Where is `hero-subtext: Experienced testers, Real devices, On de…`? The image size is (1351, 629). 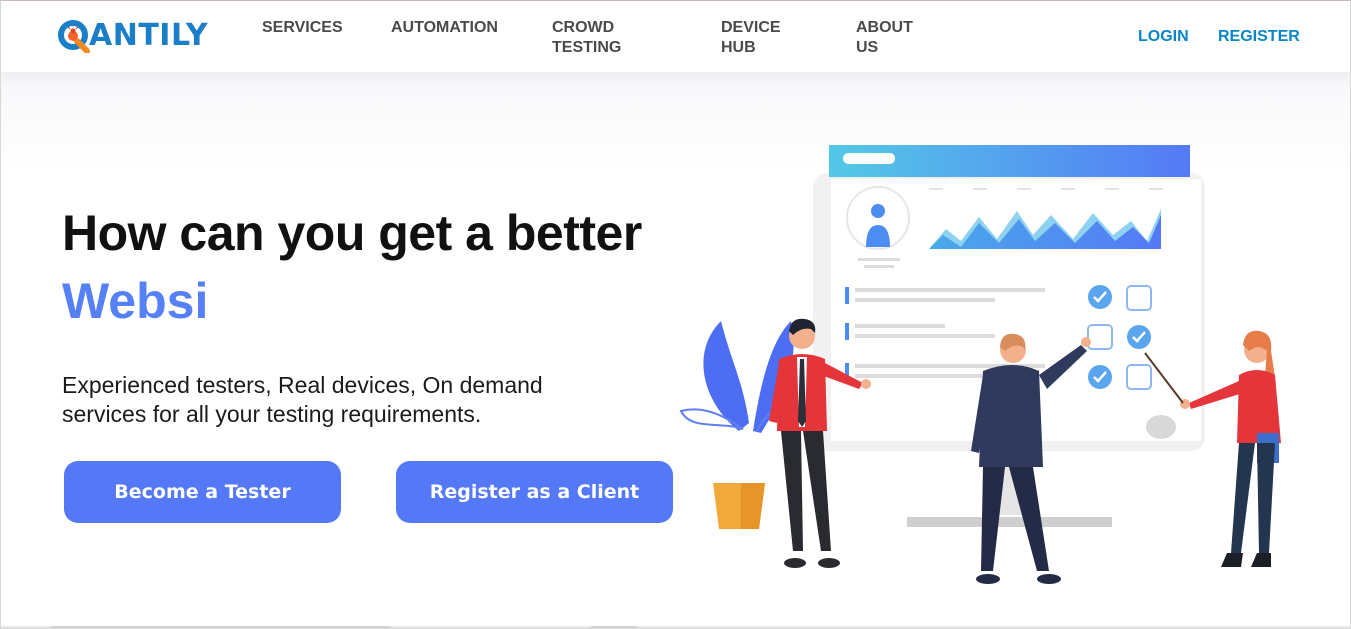 hero-subtext: Experienced testers, Real devices, On de… is located at coordinates (302, 399).